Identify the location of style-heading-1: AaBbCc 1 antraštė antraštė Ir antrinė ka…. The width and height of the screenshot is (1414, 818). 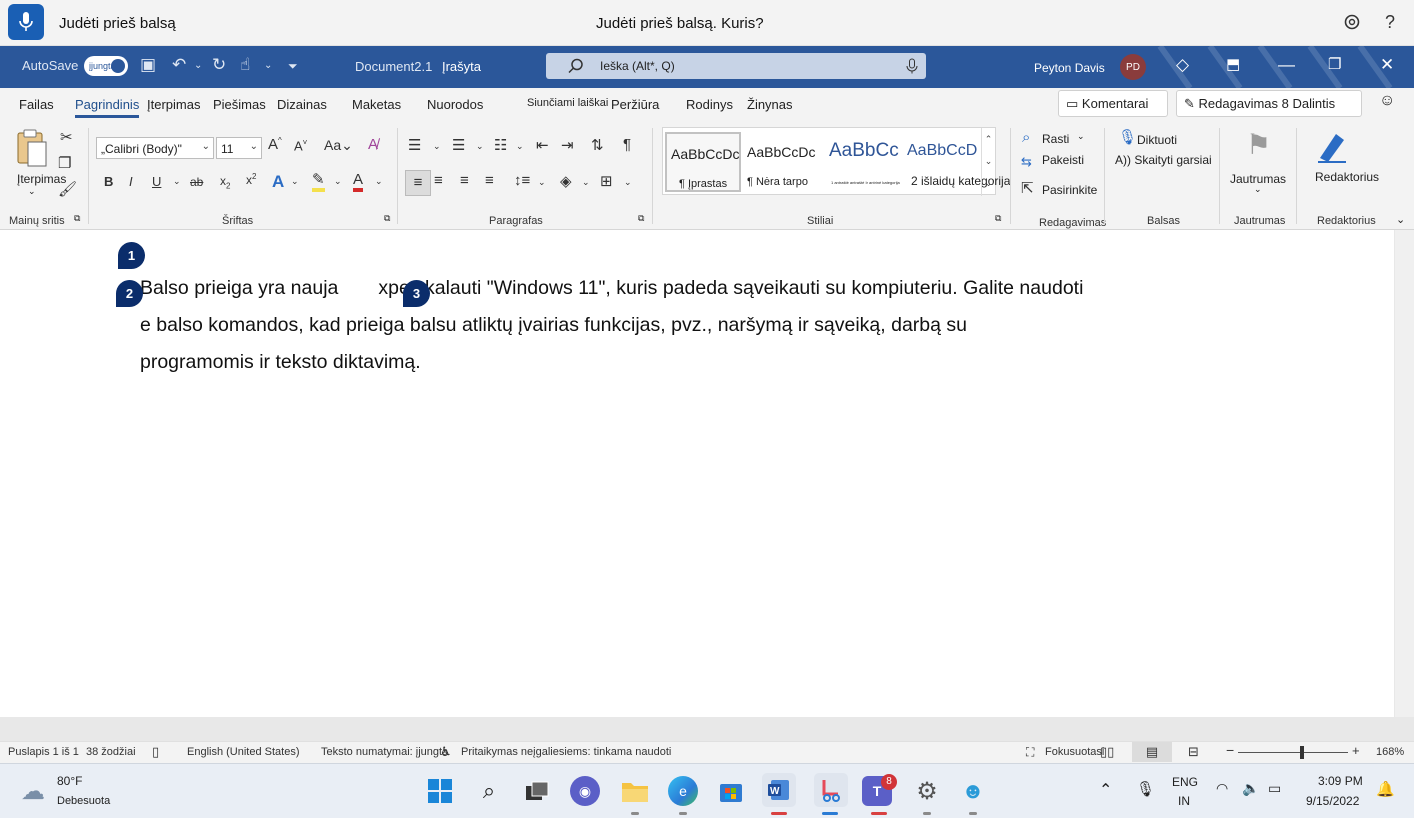
(864, 162).